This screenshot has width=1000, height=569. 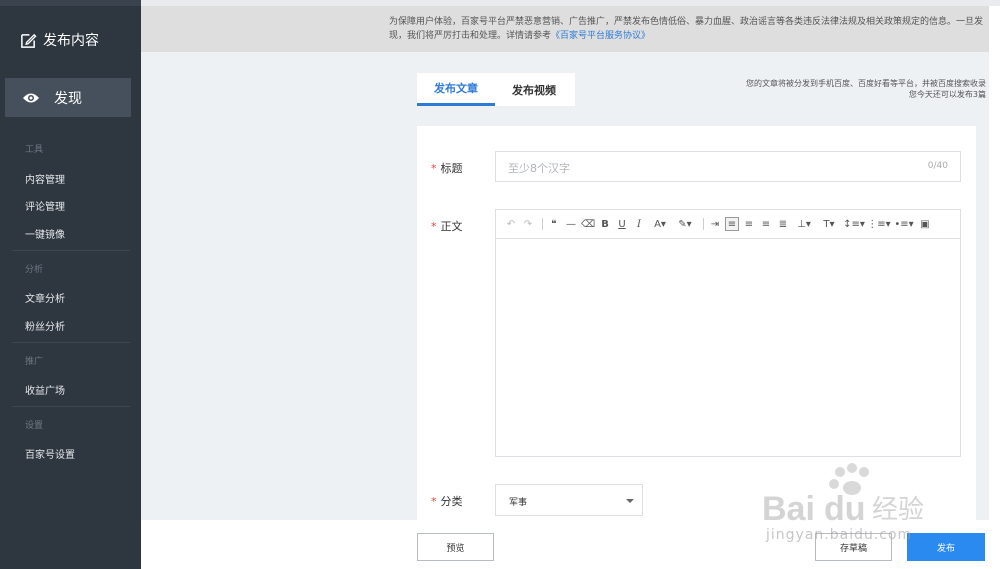 I want to click on category-label-text: 分类, so click(x=451, y=501).